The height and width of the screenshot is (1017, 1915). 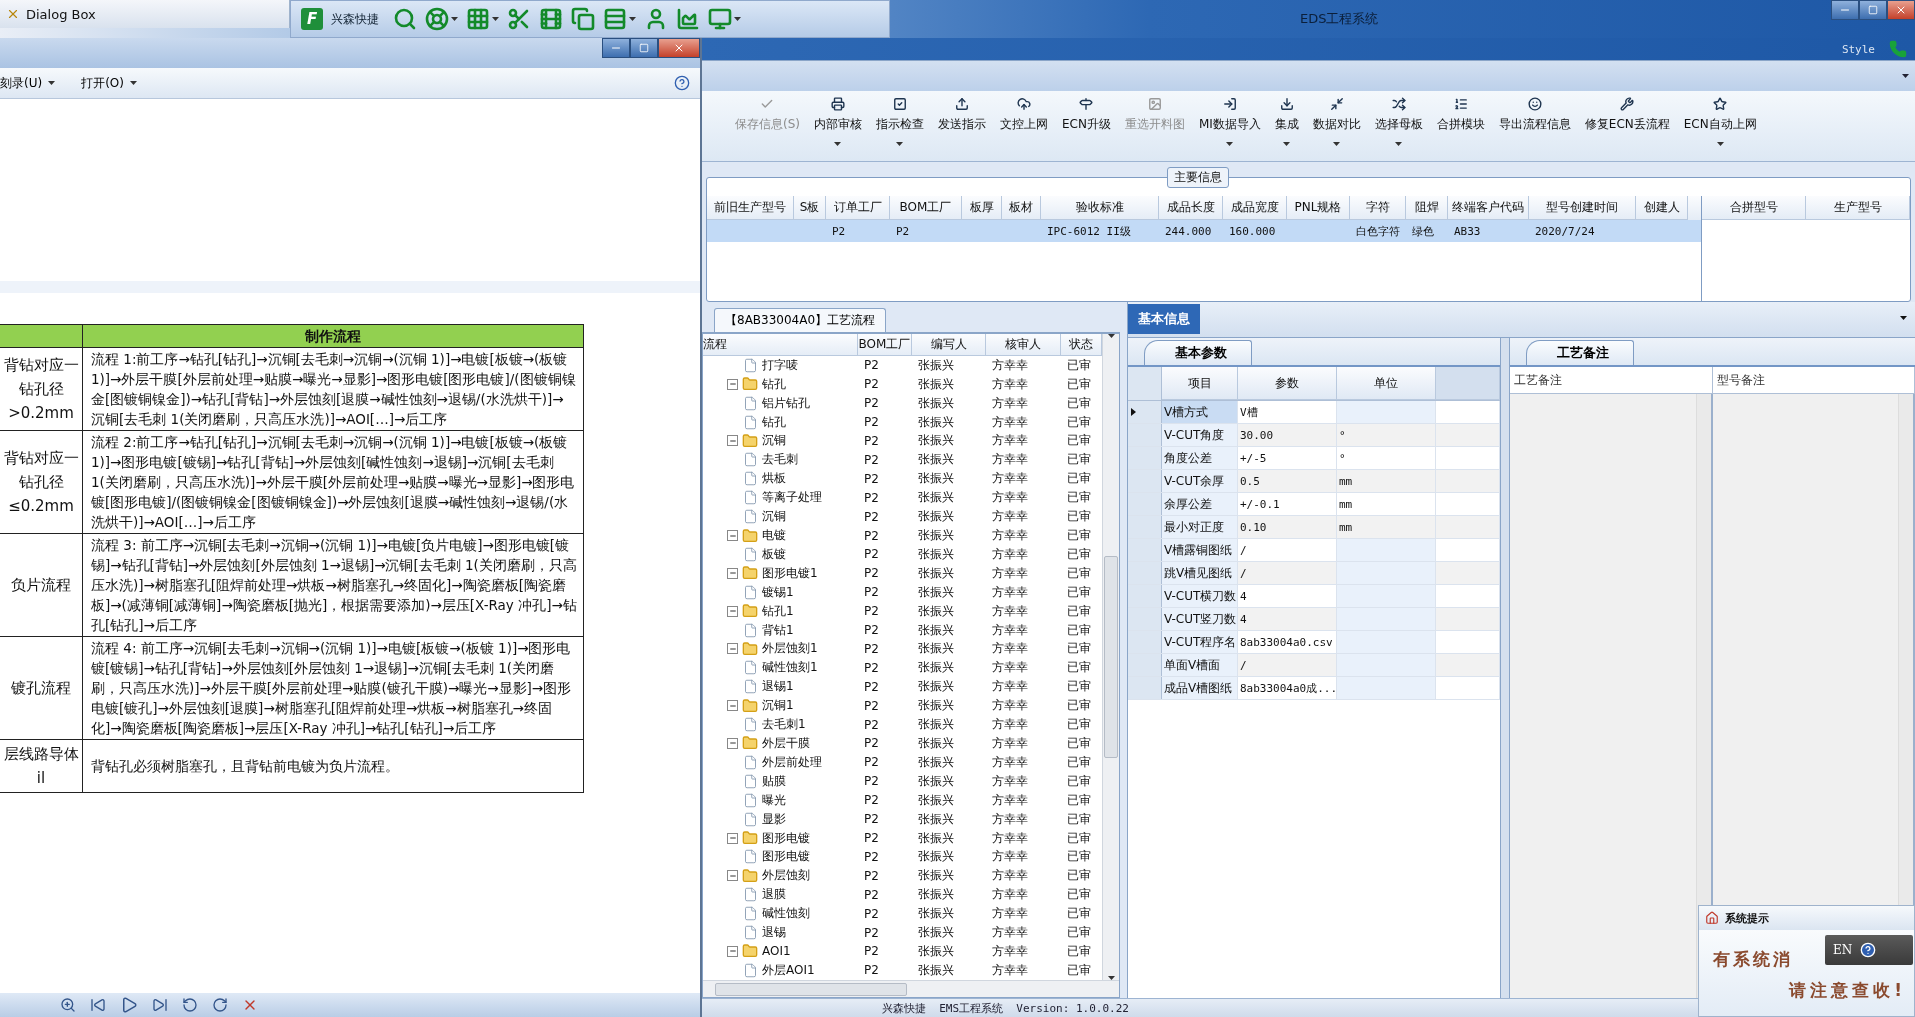 I want to click on panel-tab: 【8AB33004A0】工艺流程, so click(x=800, y=320).